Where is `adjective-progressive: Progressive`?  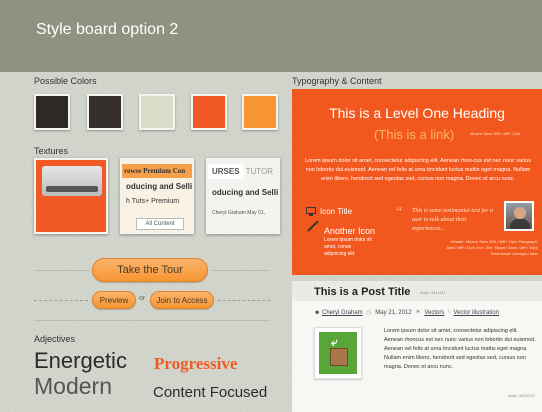
adjective-progressive: Progressive is located at coordinates (196, 363).